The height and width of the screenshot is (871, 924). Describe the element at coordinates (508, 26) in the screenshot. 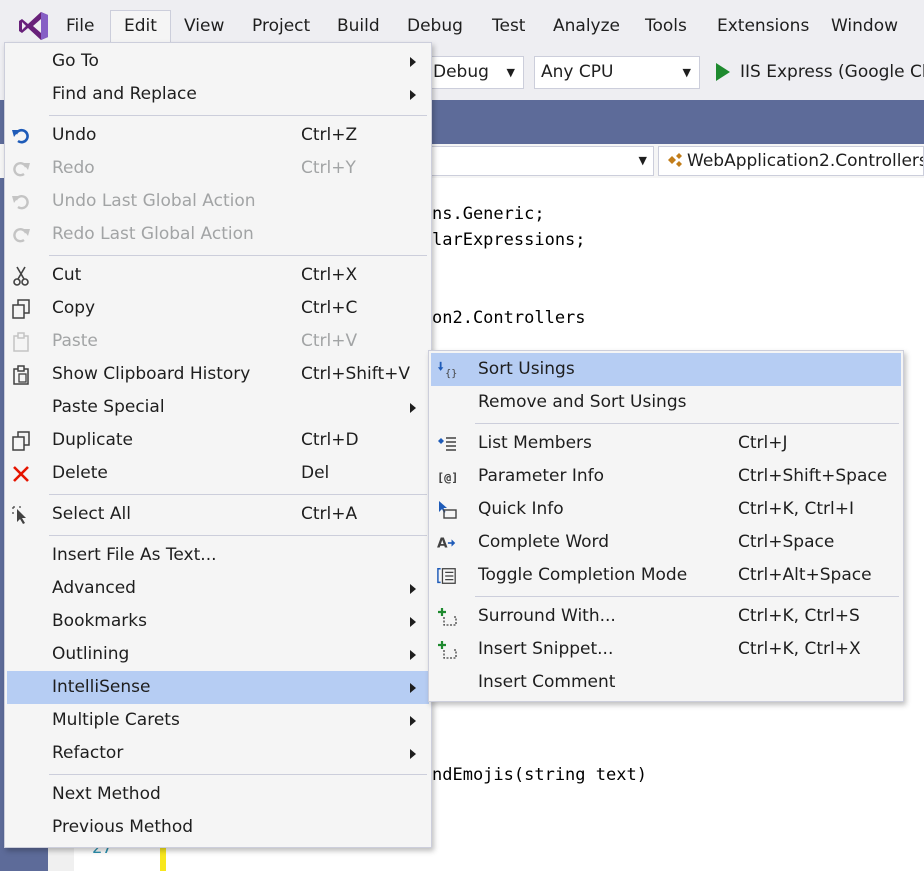

I see `menu-test: Test` at that location.